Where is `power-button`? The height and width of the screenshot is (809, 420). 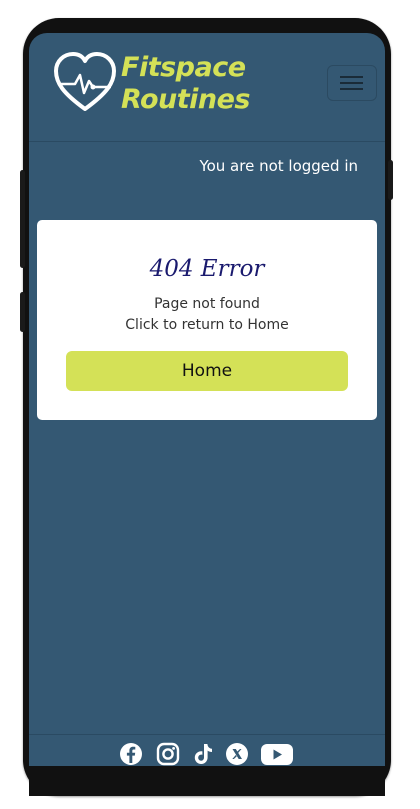
power-button is located at coordinates (390, 180).